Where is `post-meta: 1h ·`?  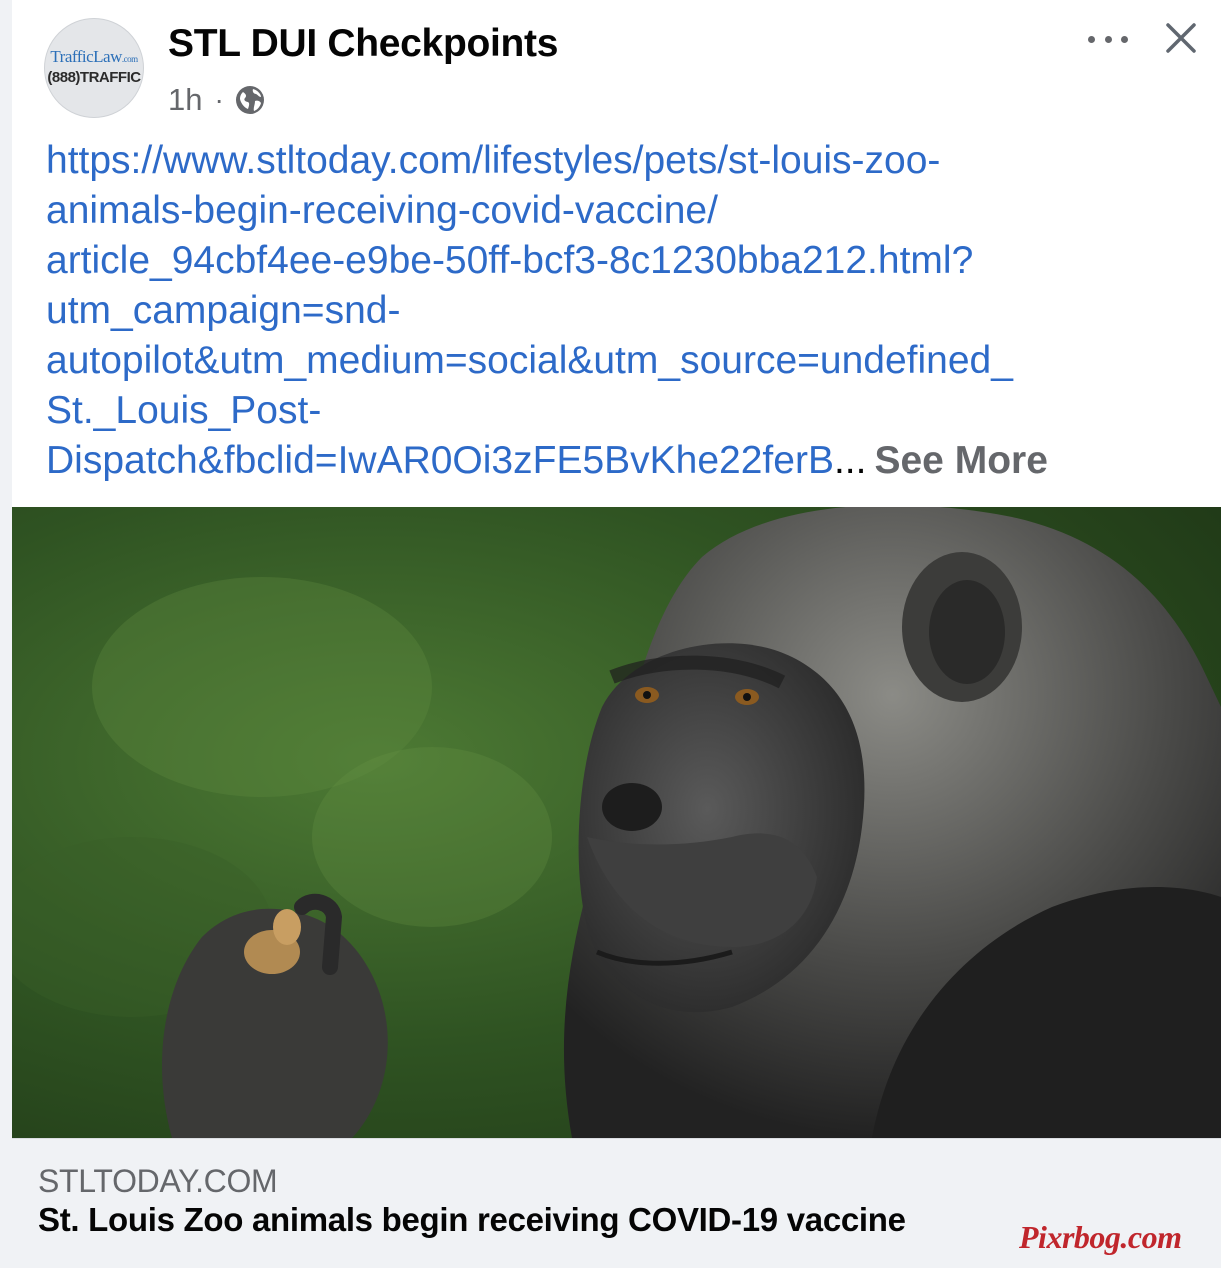 post-meta: 1h · is located at coordinates (217, 100).